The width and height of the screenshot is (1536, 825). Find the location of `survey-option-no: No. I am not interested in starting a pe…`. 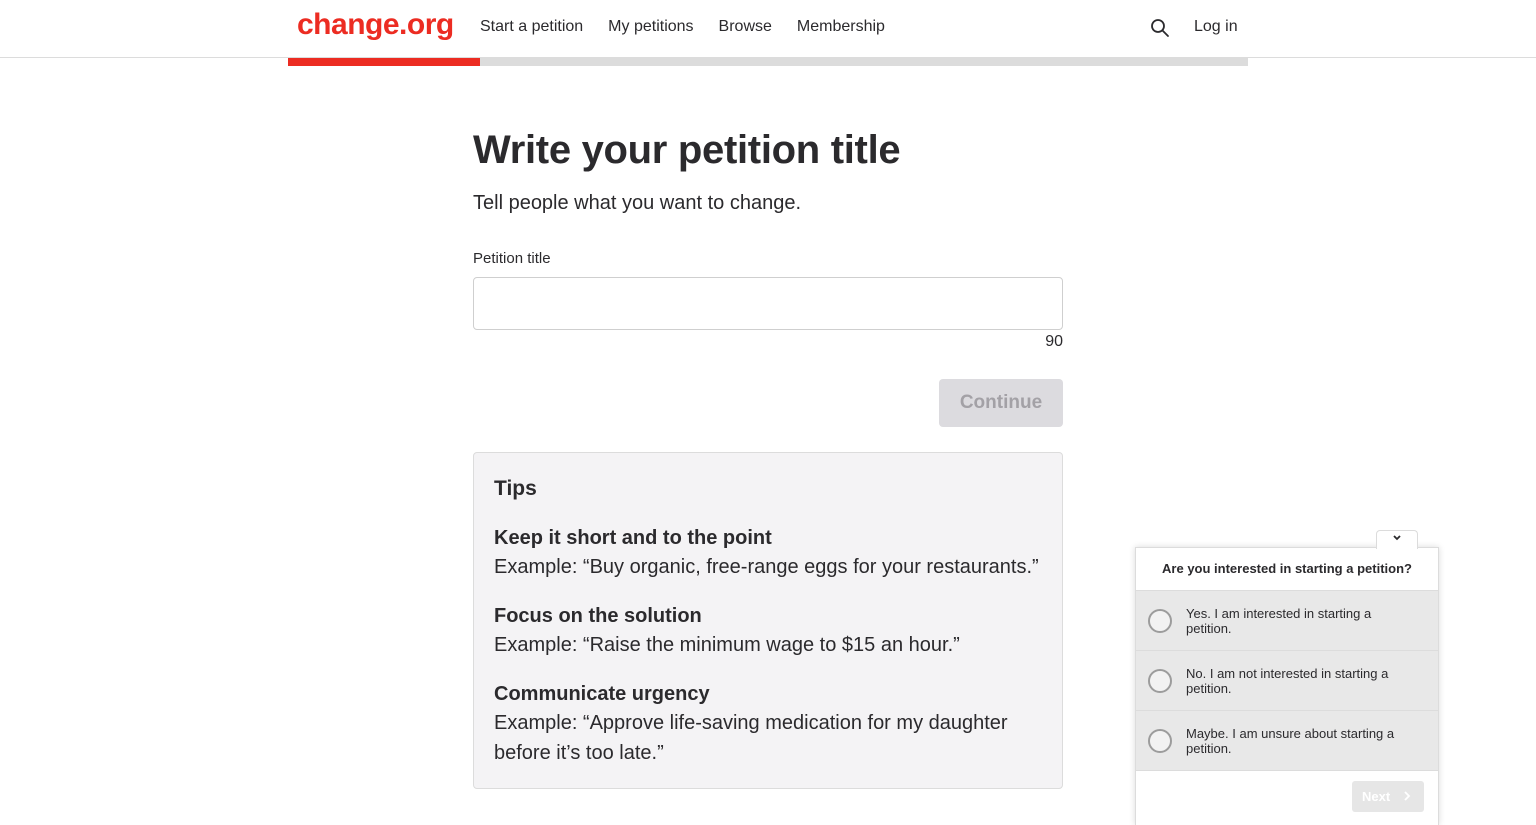

survey-option-no: No. I am not interested in starting a pe… is located at coordinates (1287, 681).